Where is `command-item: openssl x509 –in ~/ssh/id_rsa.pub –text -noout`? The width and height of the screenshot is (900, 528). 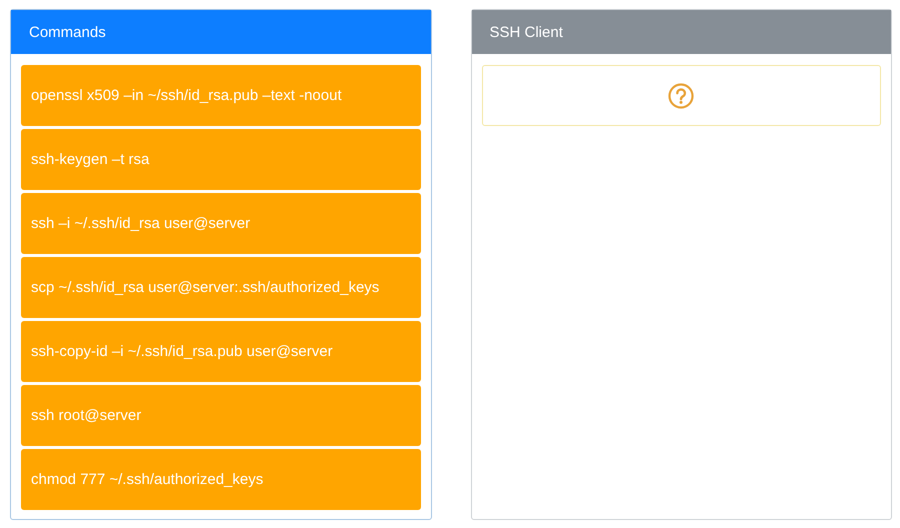 command-item: openssl x509 –in ~/ssh/id_rsa.pub –text -noout is located at coordinates (220, 95).